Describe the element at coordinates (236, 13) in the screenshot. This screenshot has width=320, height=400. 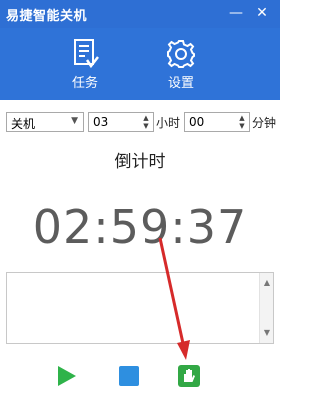
I see `minimize-button: —` at that location.